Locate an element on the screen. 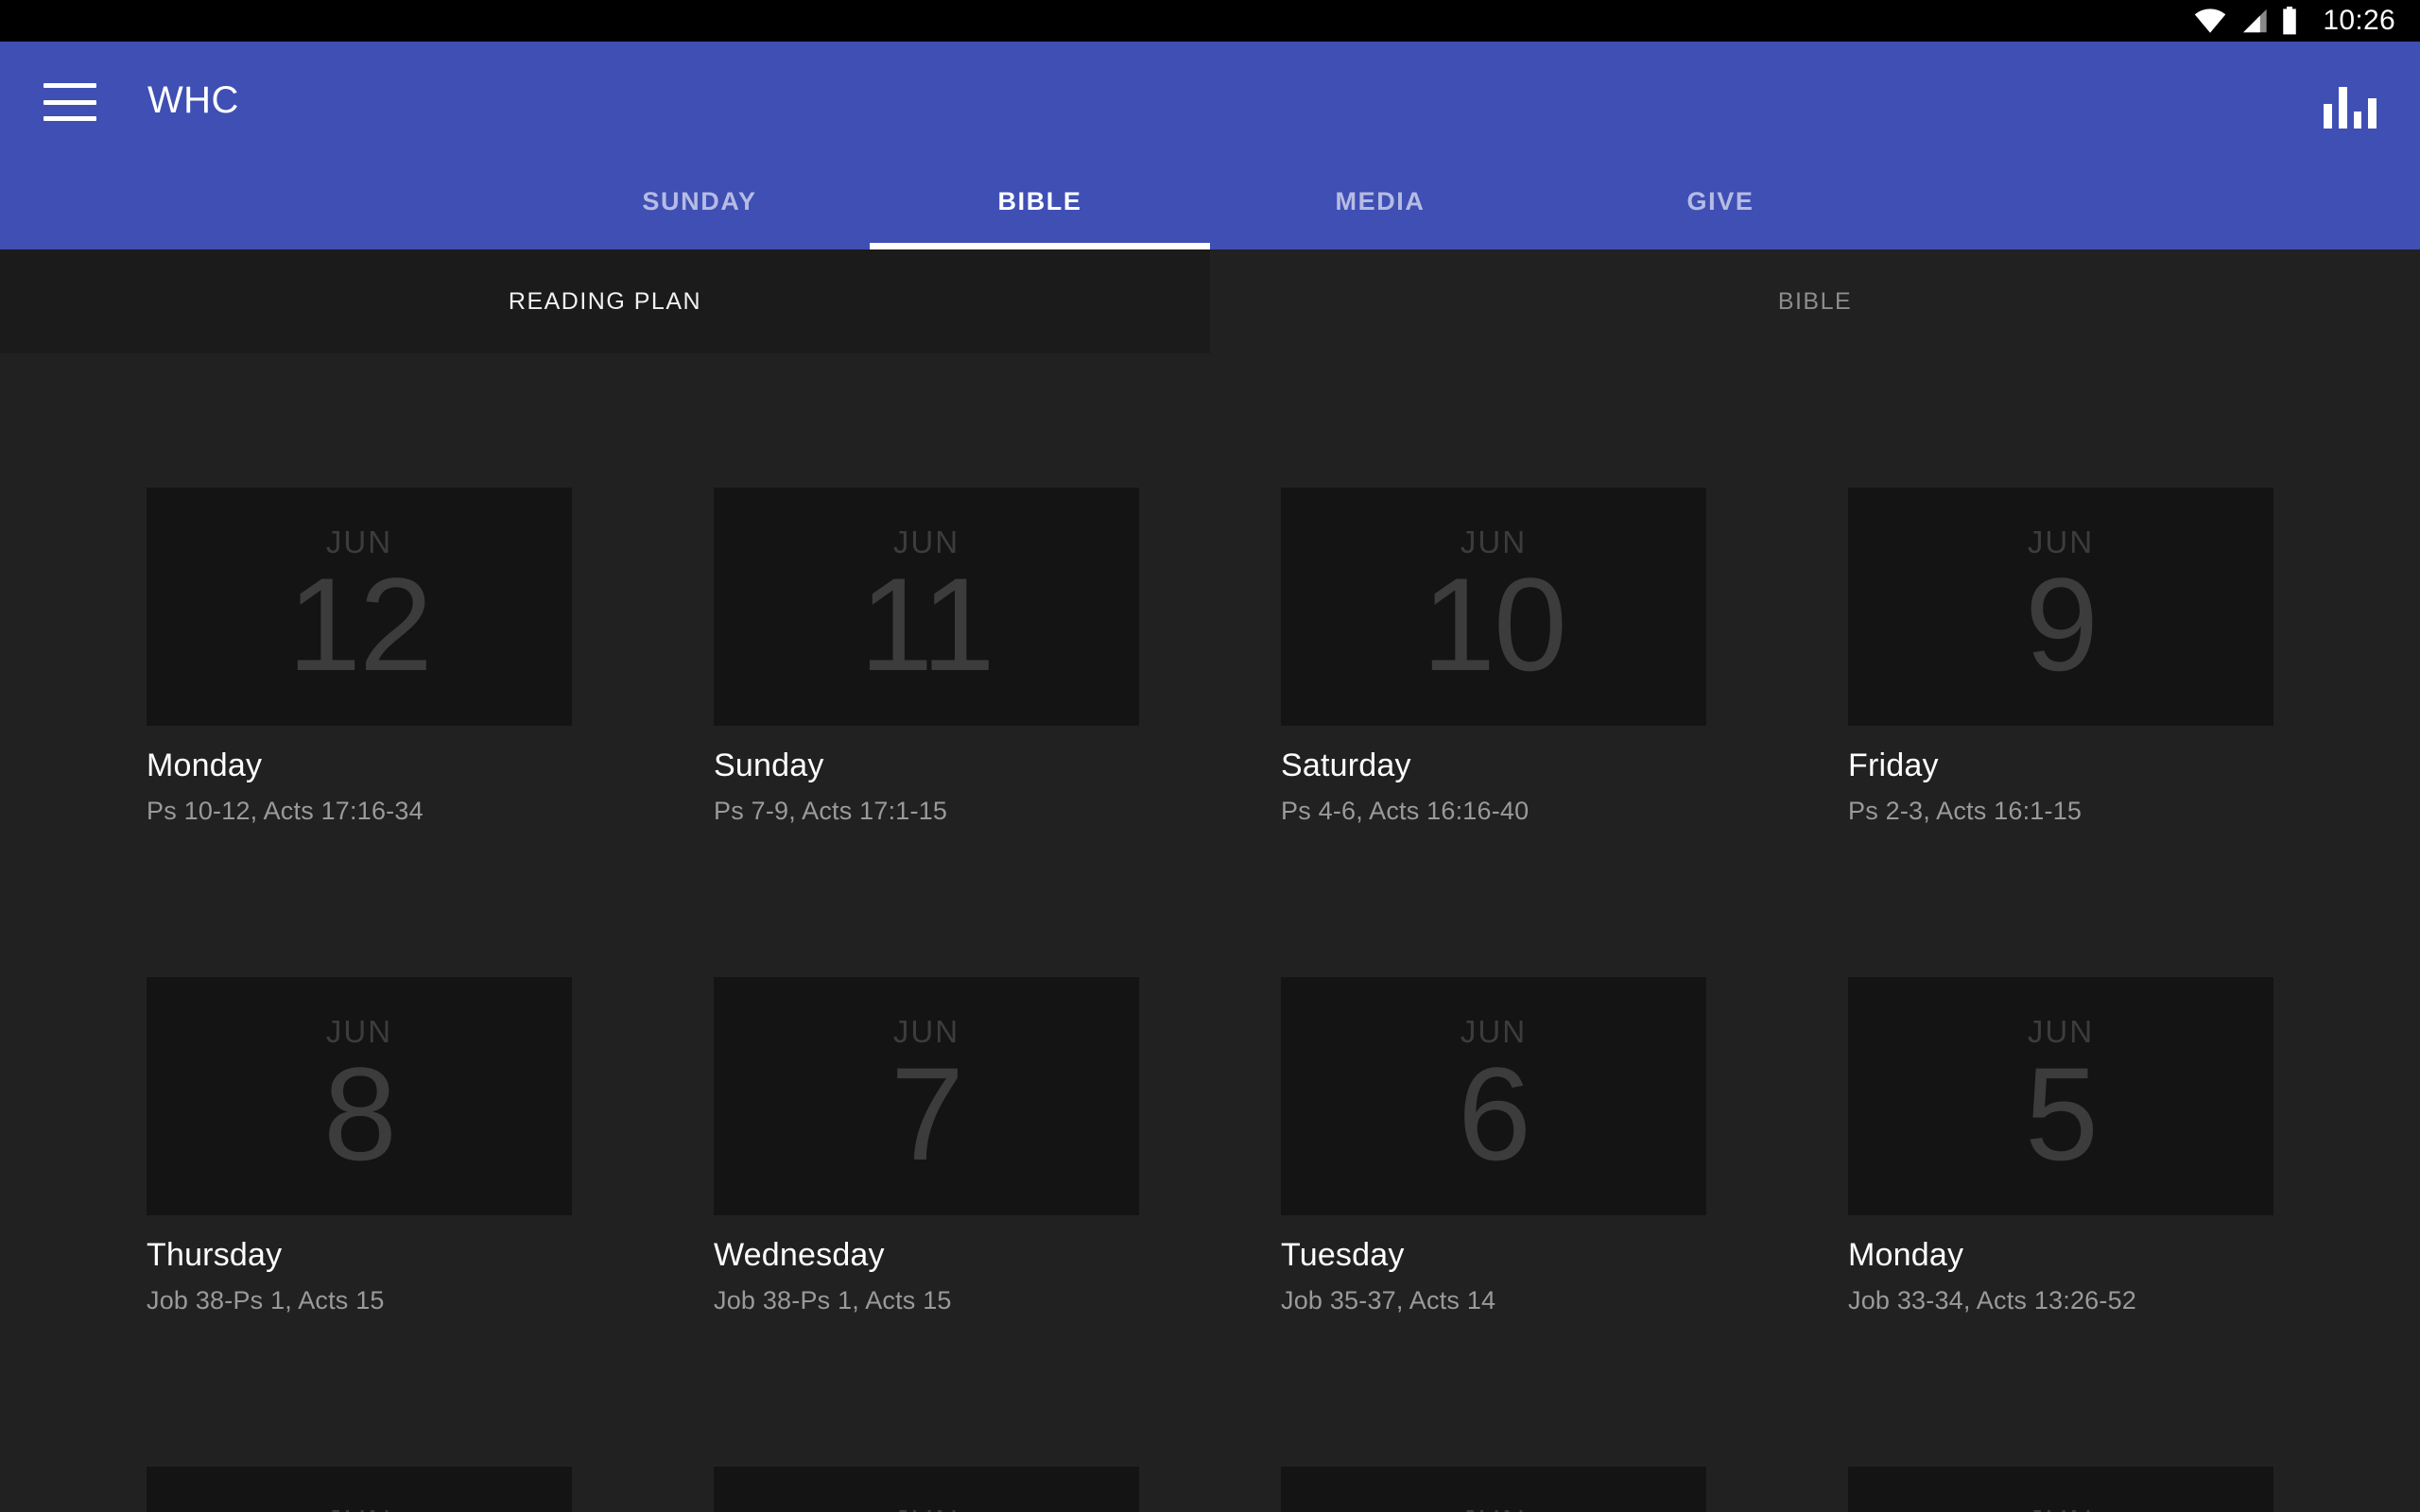 The width and height of the screenshot is (2420, 1512). card-date-thumbnail: JUN 8 is located at coordinates (359, 1096).